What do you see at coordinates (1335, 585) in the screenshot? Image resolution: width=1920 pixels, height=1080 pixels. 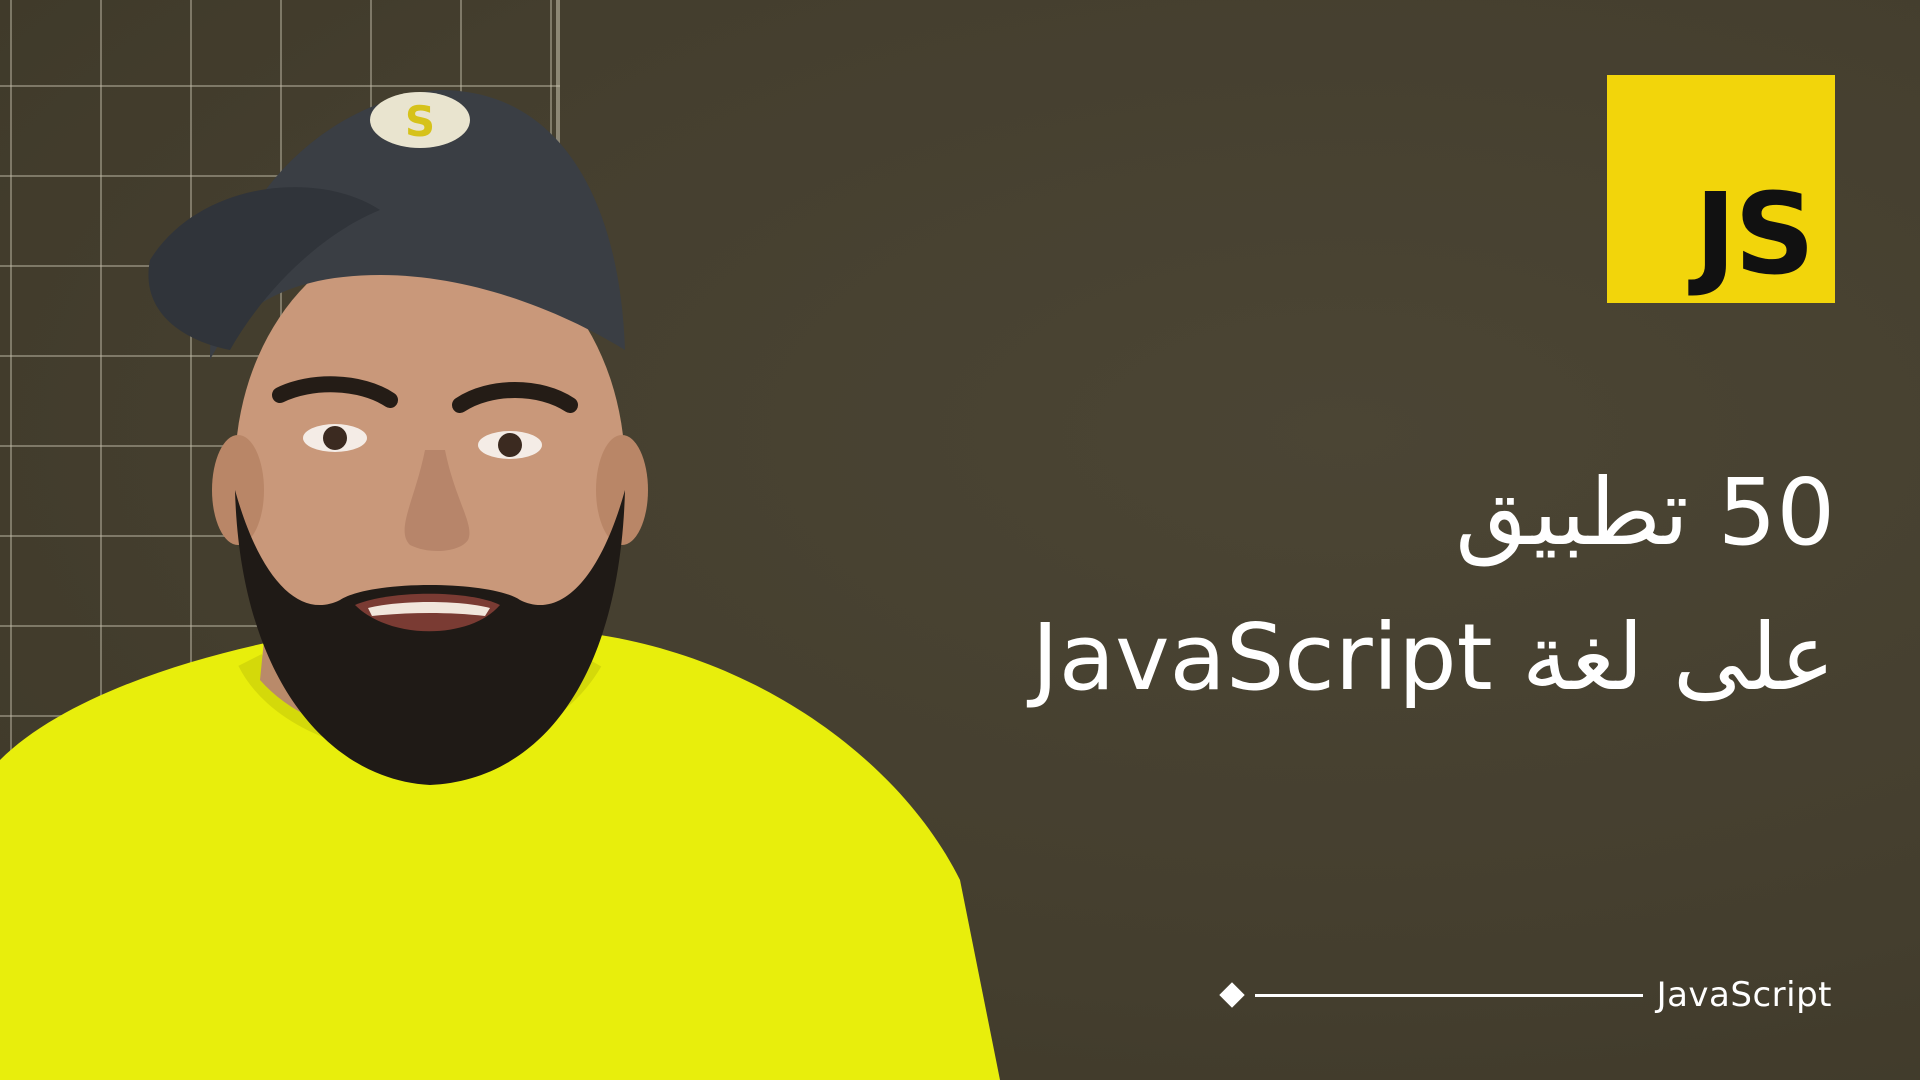 I see `headline: 50 تطبيق على لغة JavaScript` at bounding box center [1335, 585].